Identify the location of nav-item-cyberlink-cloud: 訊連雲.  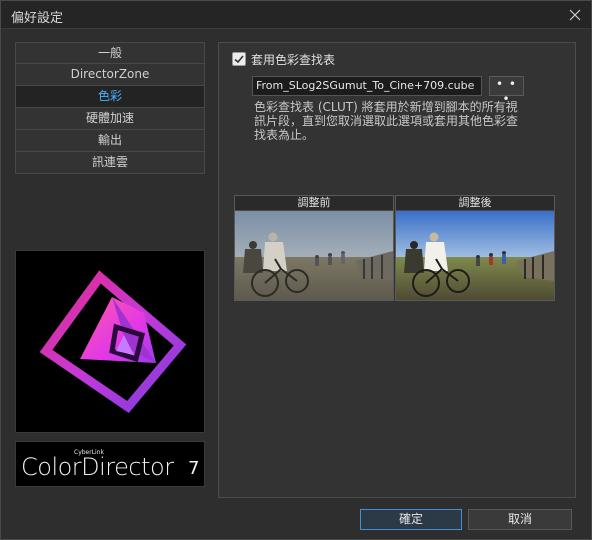
(110, 163).